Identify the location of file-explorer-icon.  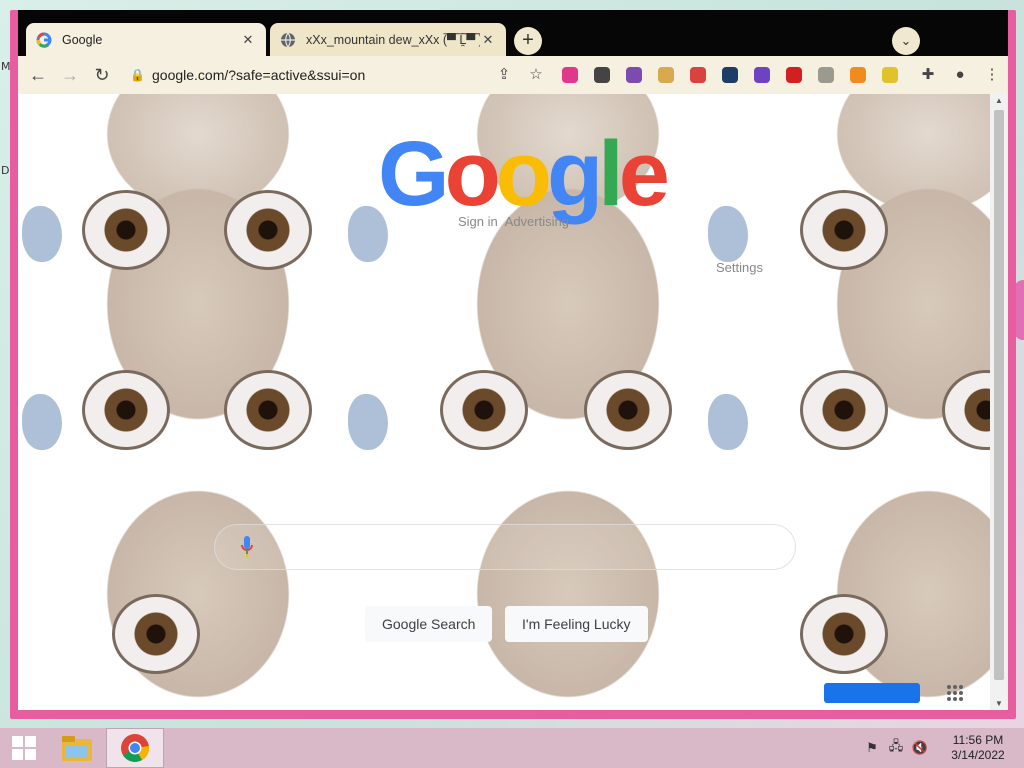
(77, 748).